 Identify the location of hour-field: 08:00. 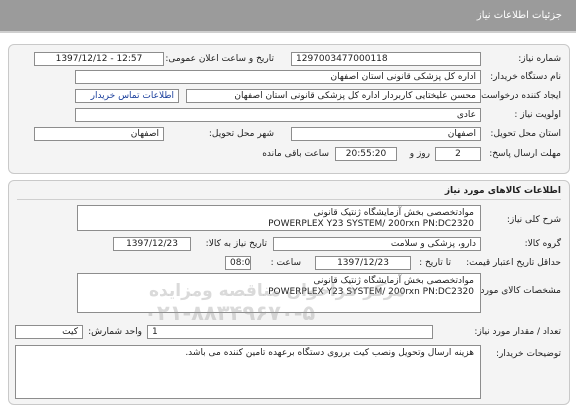
(238, 263).